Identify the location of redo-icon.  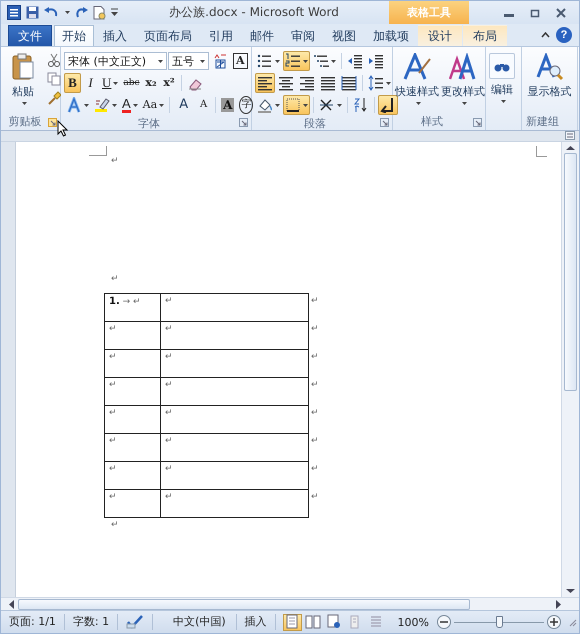
(81, 12).